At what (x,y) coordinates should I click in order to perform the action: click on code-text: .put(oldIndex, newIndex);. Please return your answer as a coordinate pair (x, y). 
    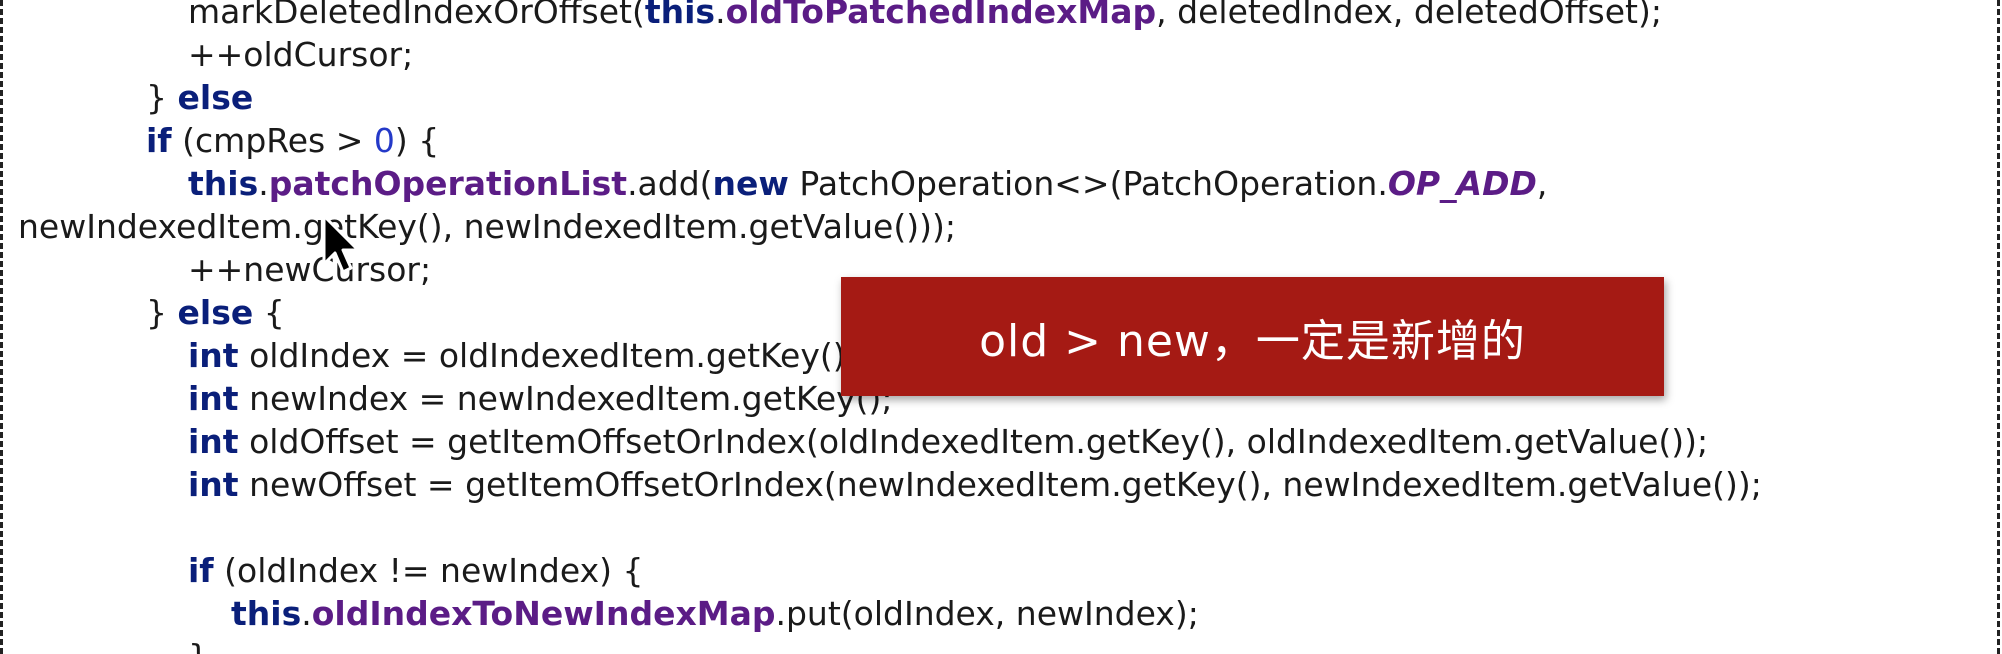
    Looking at the image, I should click on (987, 613).